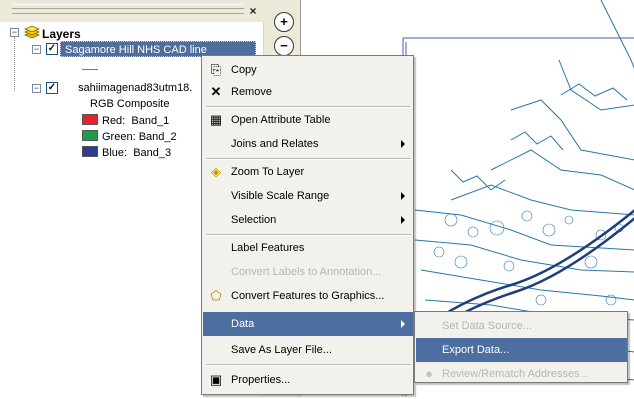  I want to click on menu-item-open-attribute-table: ▦ Open Attribute Table, so click(308, 120).